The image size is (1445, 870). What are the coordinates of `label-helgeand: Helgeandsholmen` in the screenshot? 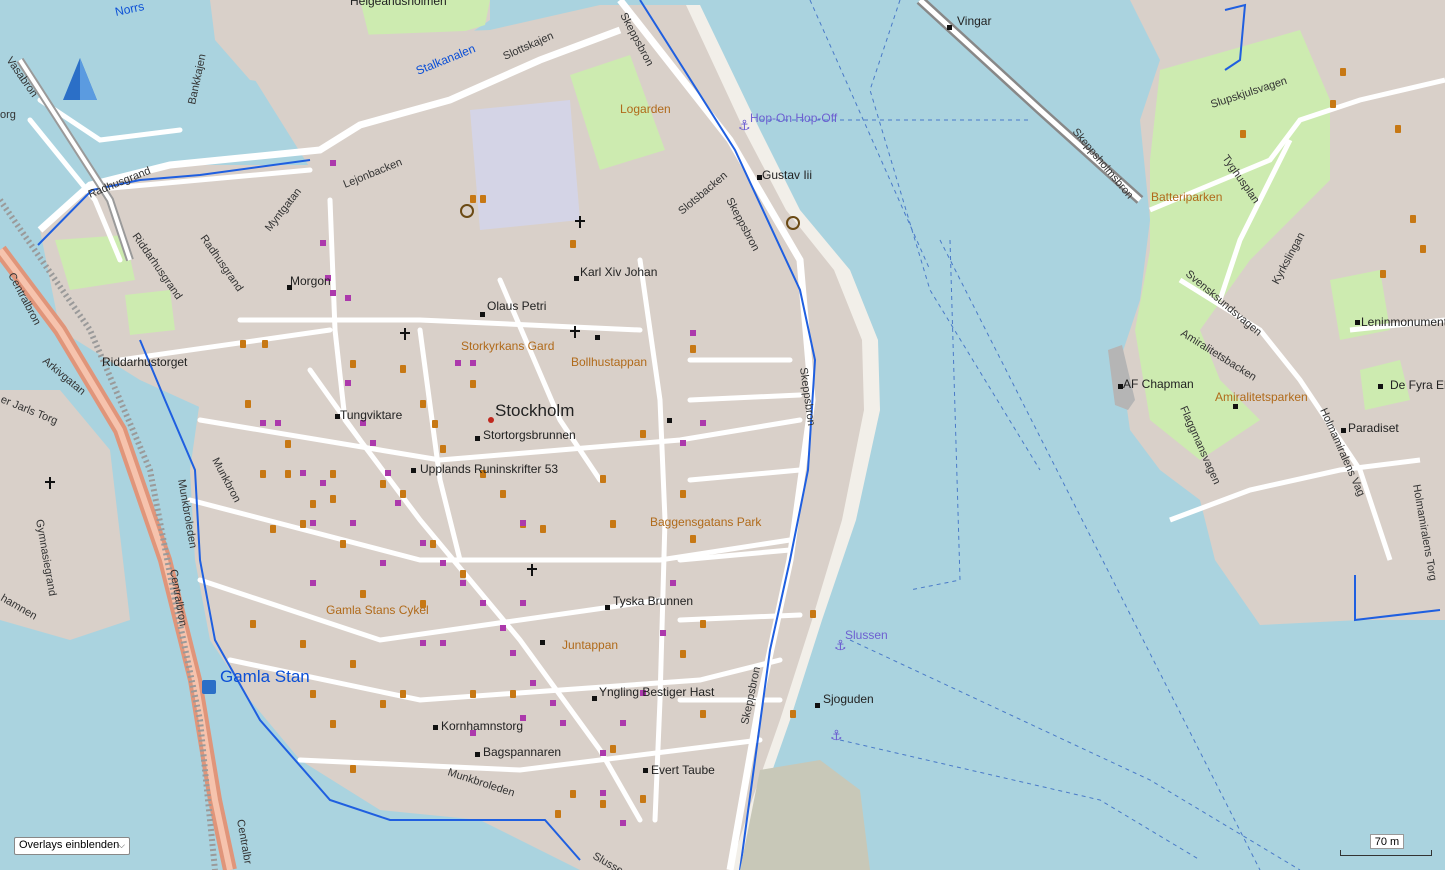 It's located at (398, 4).